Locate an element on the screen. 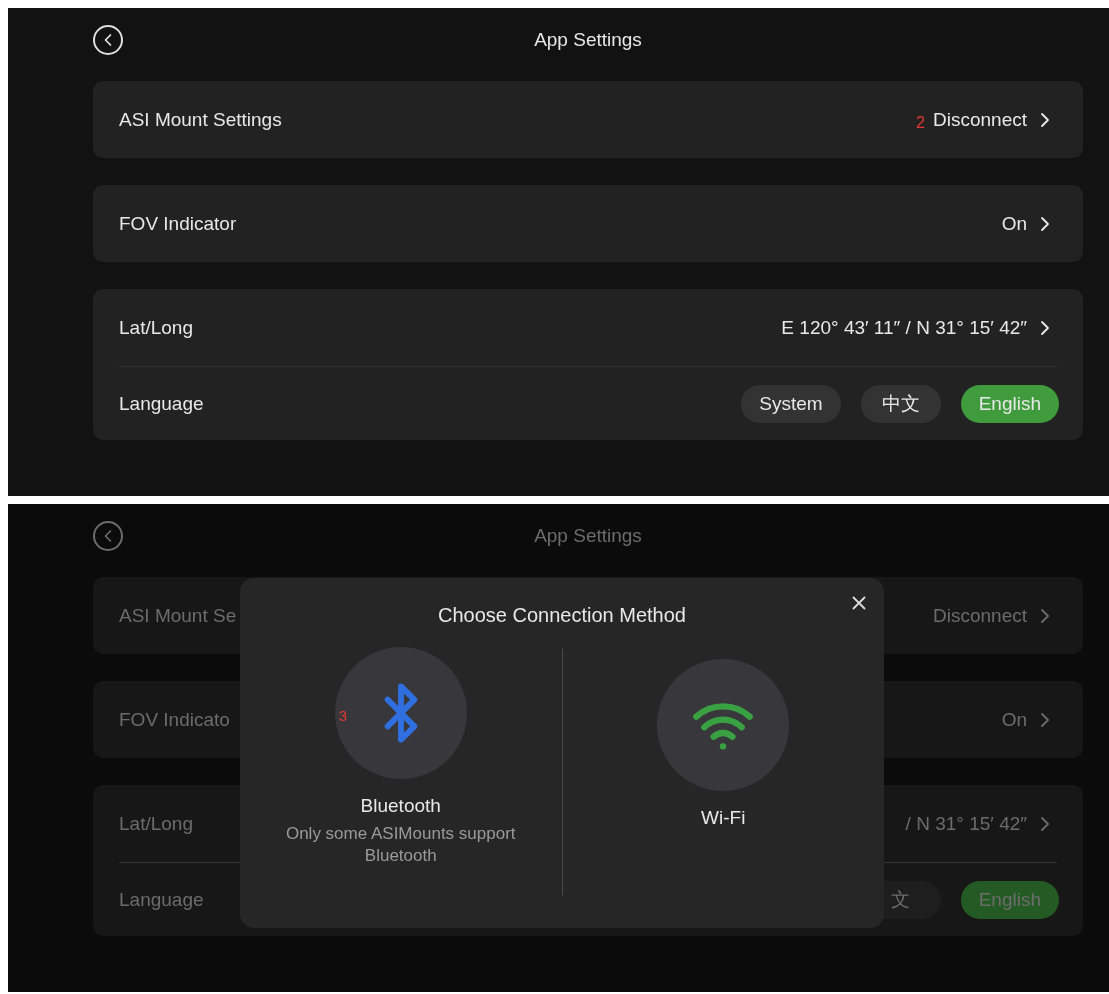 This screenshot has height=994, width=1109. annotation-number: 3 is located at coordinates (343, 715).